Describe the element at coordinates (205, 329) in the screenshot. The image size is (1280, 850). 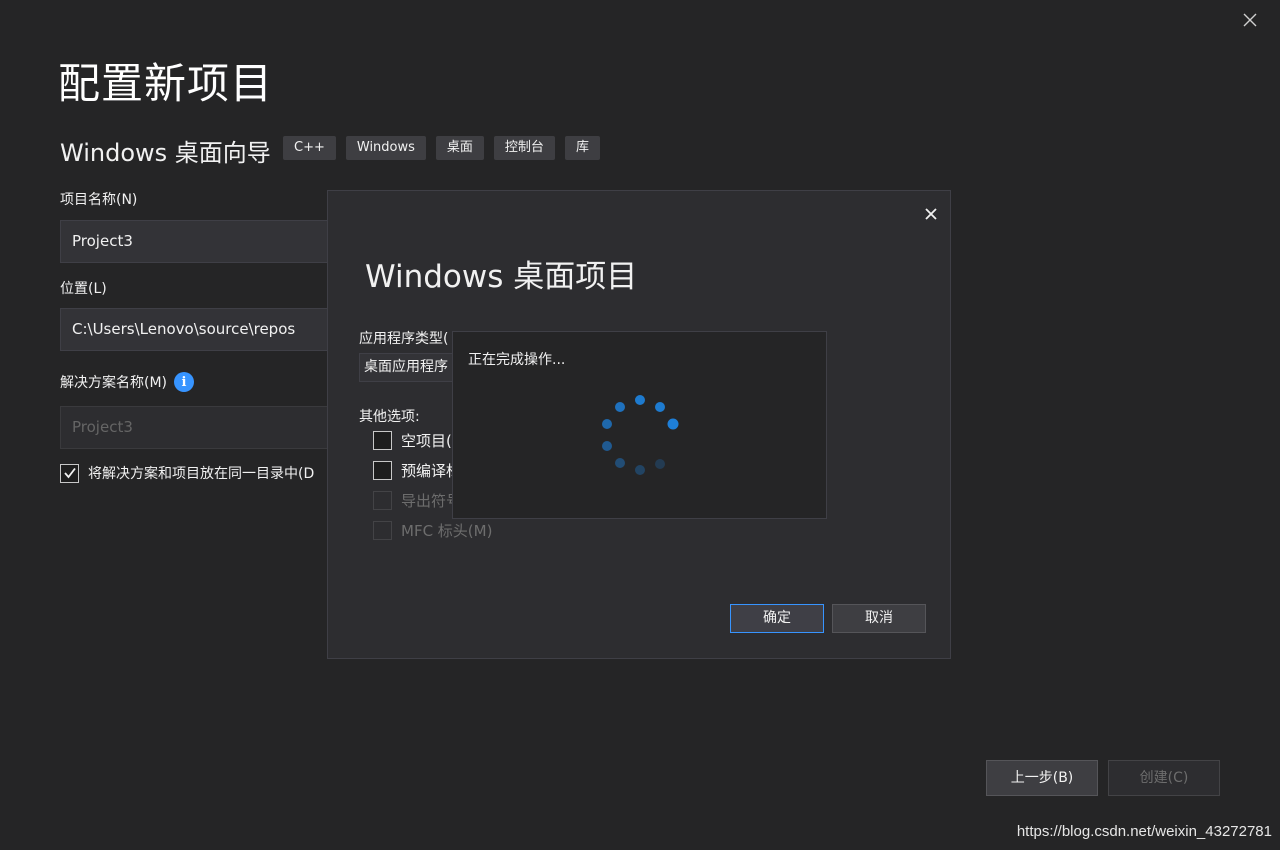
I see `location-input: C:\Users\Lenovo\source\repos` at that location.